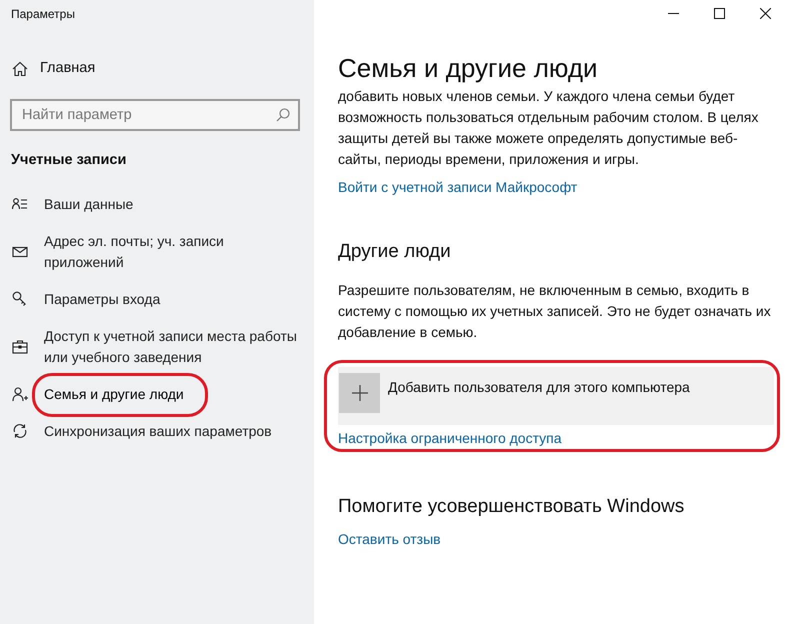 This screenshot has height=624, width=788. I want to click on nav-item: Синхронизация ваших параметров, so click(157, 431).